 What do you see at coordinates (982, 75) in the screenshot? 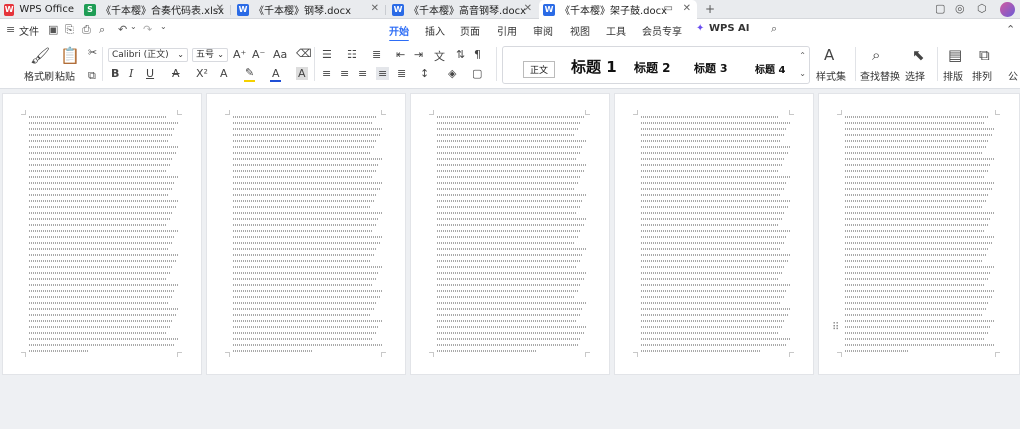
I see `arrange-button: 排列` at bounding box center [982, 75].